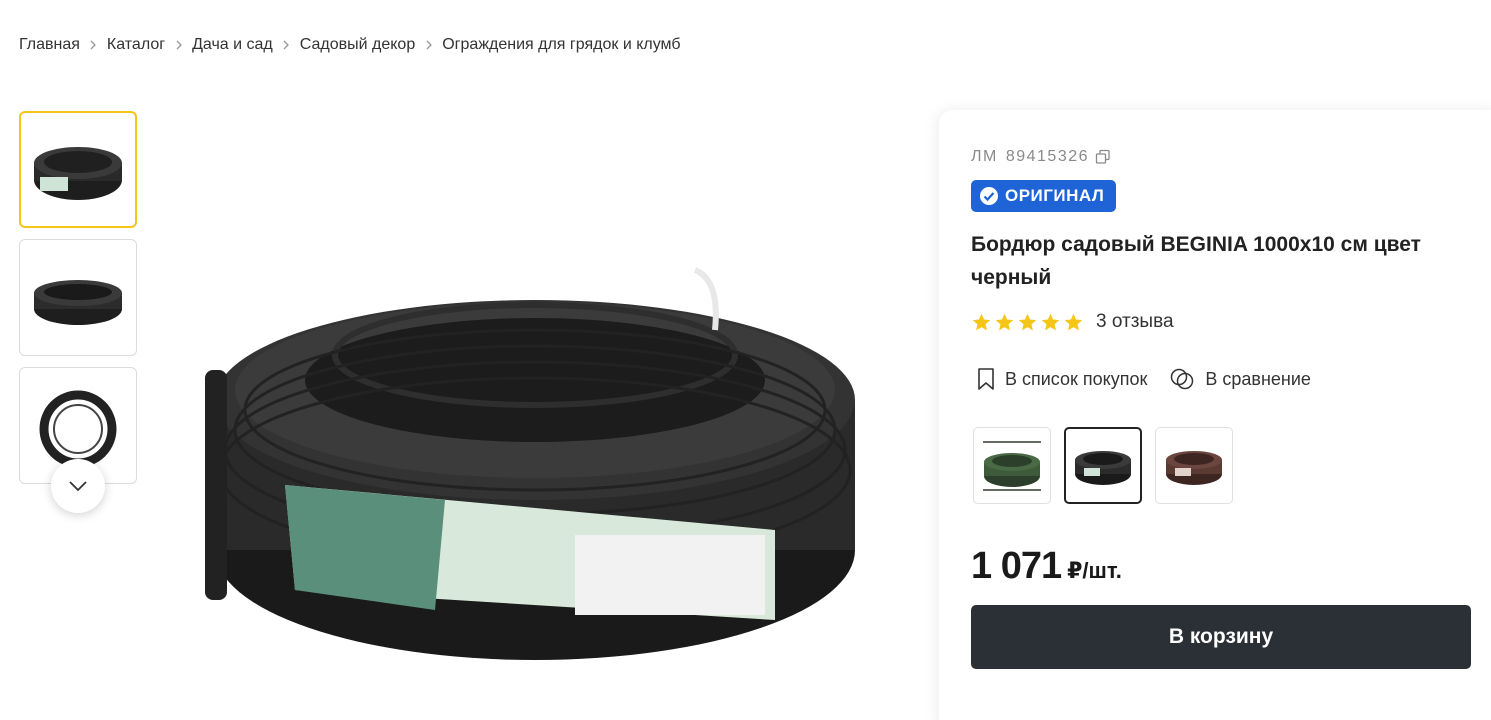 This screenshot has height=720, width=1491. I want to click on variant-brown, so click(1194, 465).